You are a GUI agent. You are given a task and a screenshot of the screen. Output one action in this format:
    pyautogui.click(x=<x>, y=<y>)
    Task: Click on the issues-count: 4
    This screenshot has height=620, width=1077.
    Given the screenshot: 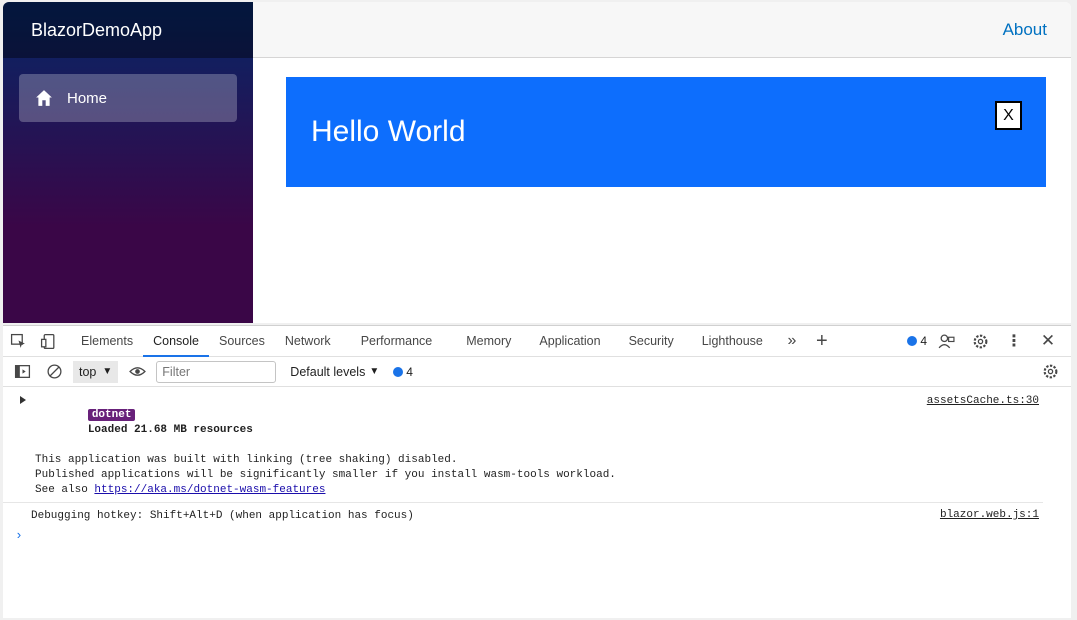 What is the action you would take?
    pyautogui.click(x=923, y=341)
    